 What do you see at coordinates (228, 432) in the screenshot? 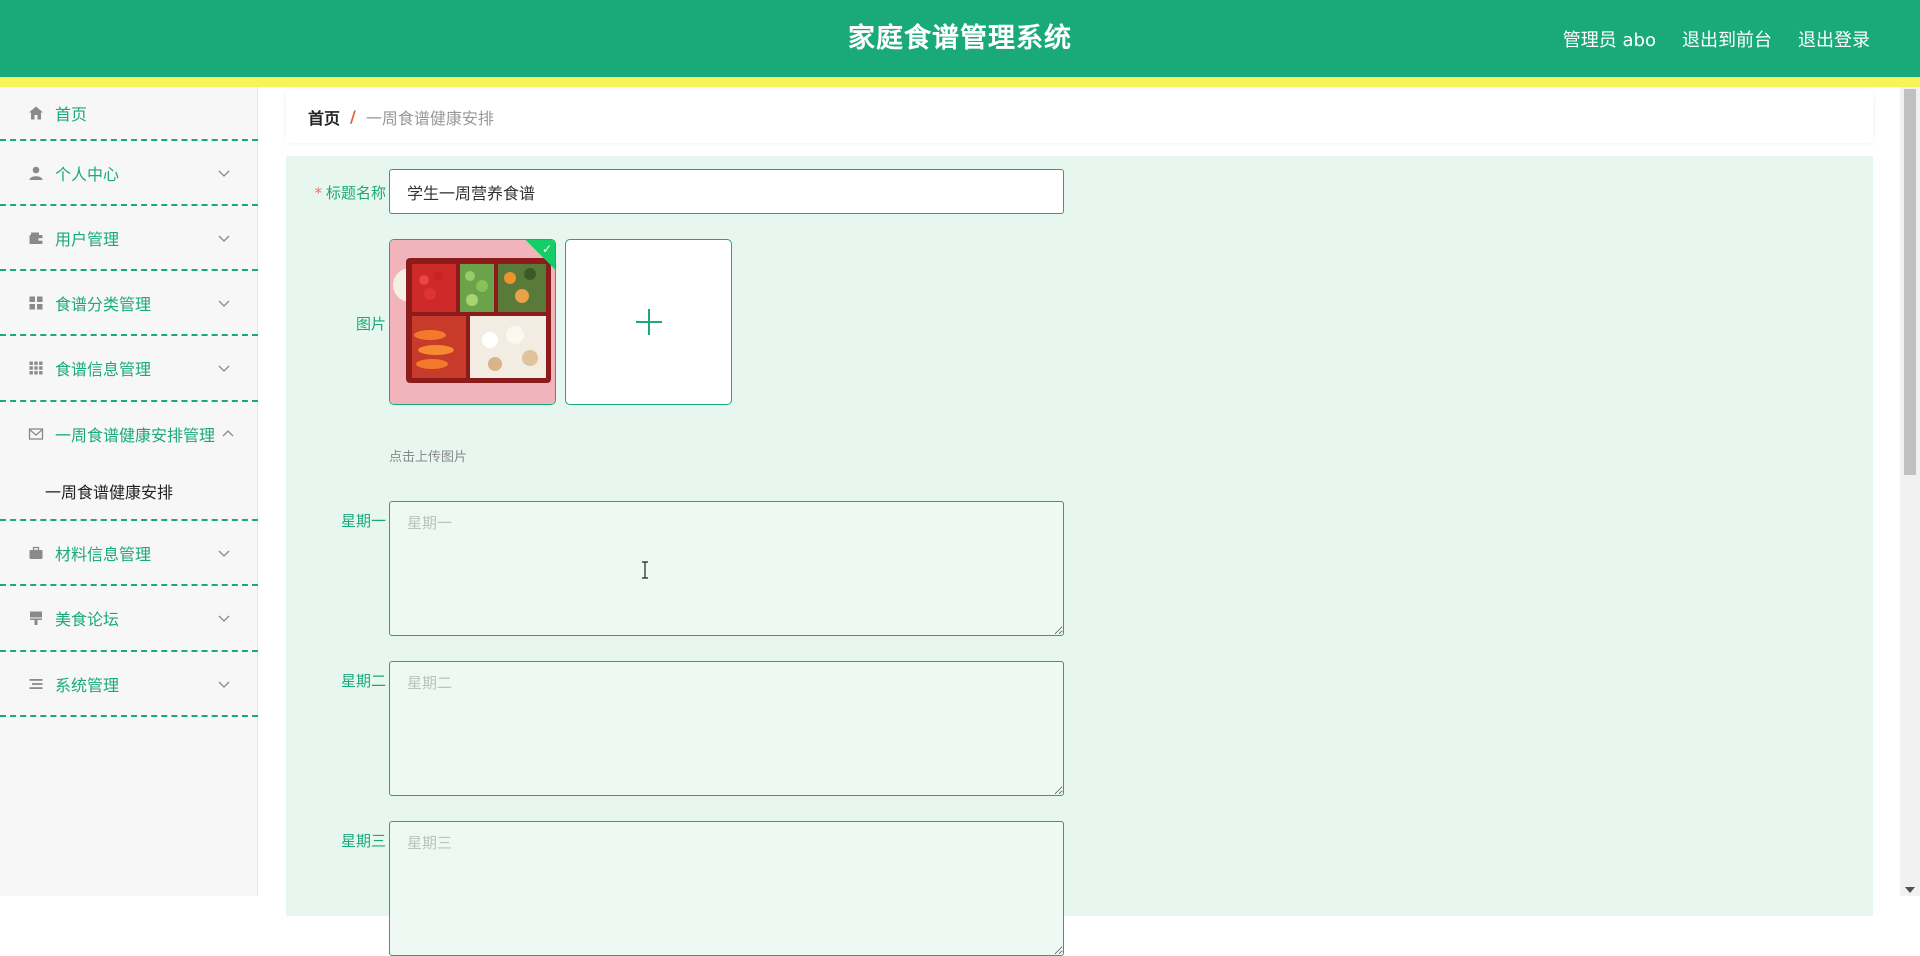
I see `chevron-up-icon` at bounding box center [228, 432].